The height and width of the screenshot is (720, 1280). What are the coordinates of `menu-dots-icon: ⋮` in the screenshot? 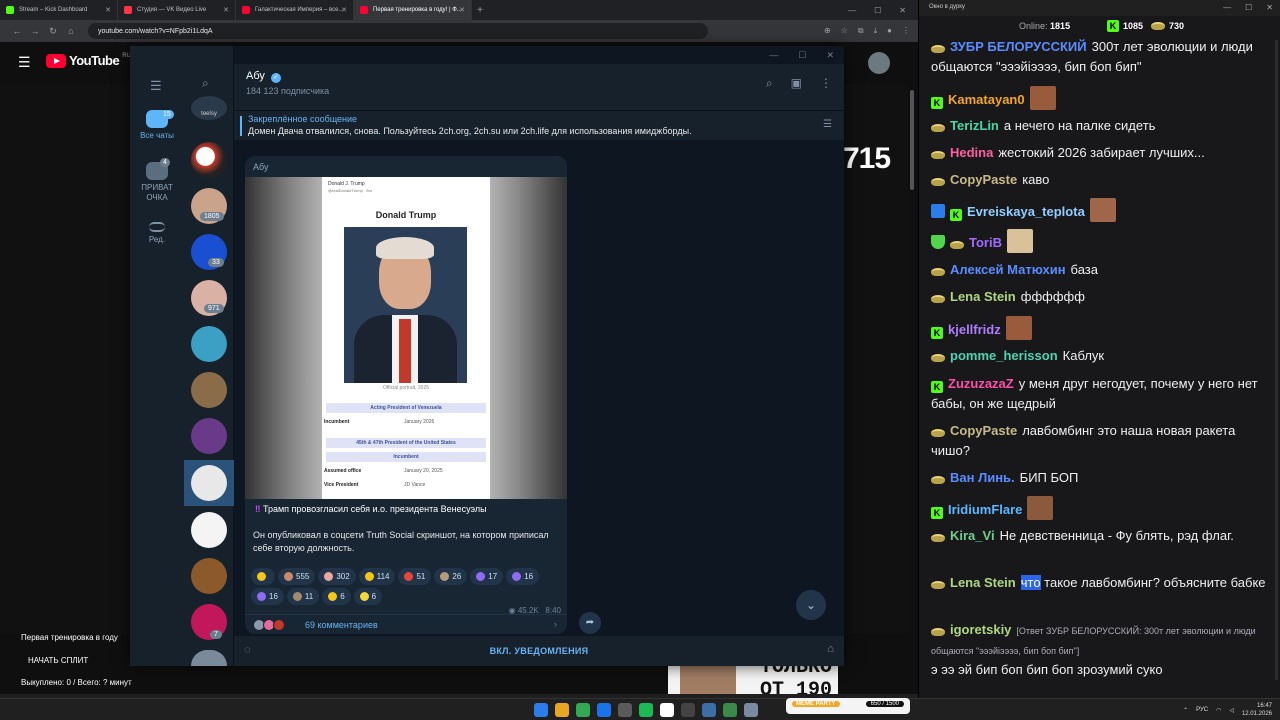 It's located at (906, 31).